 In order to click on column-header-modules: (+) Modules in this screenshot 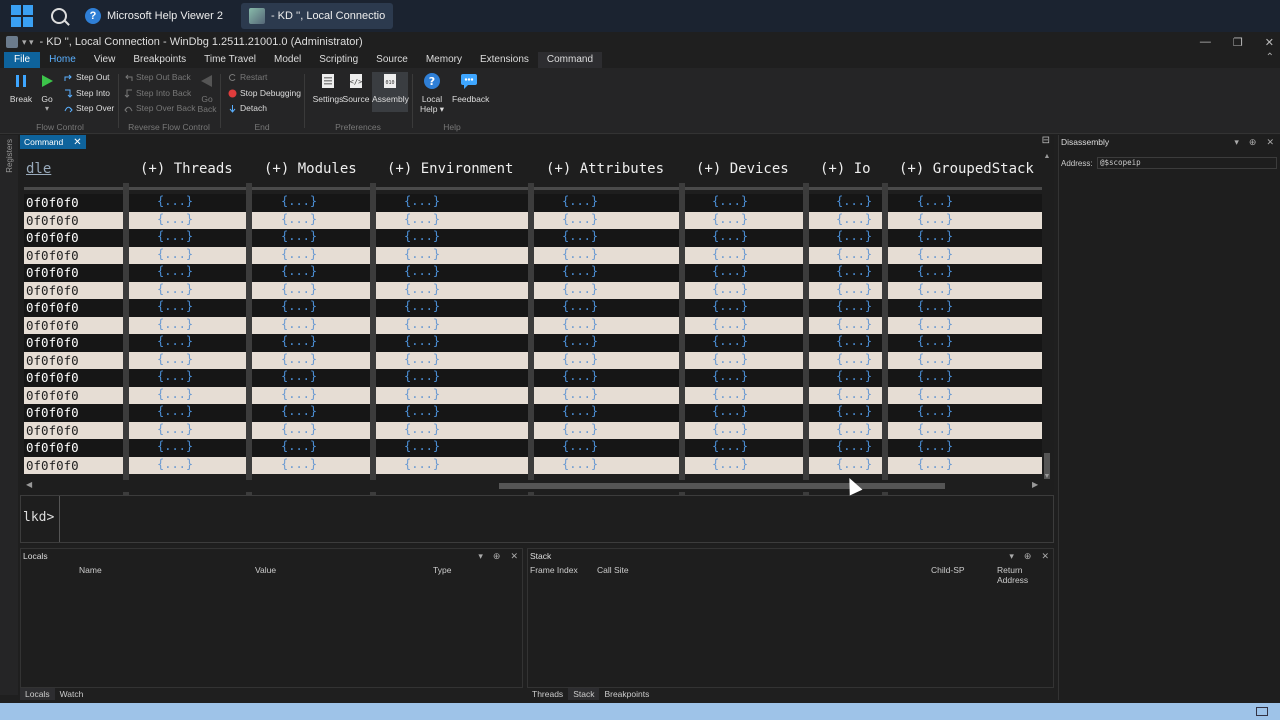, I will do `click(310, 170)`.